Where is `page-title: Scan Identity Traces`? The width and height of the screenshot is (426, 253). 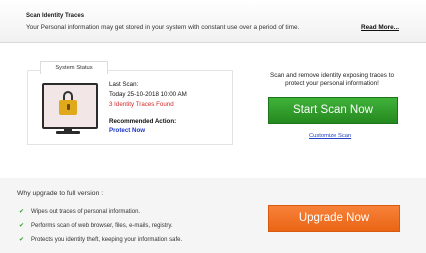 page-title: Scan Identity Traces is located at coordinates (55, 16).